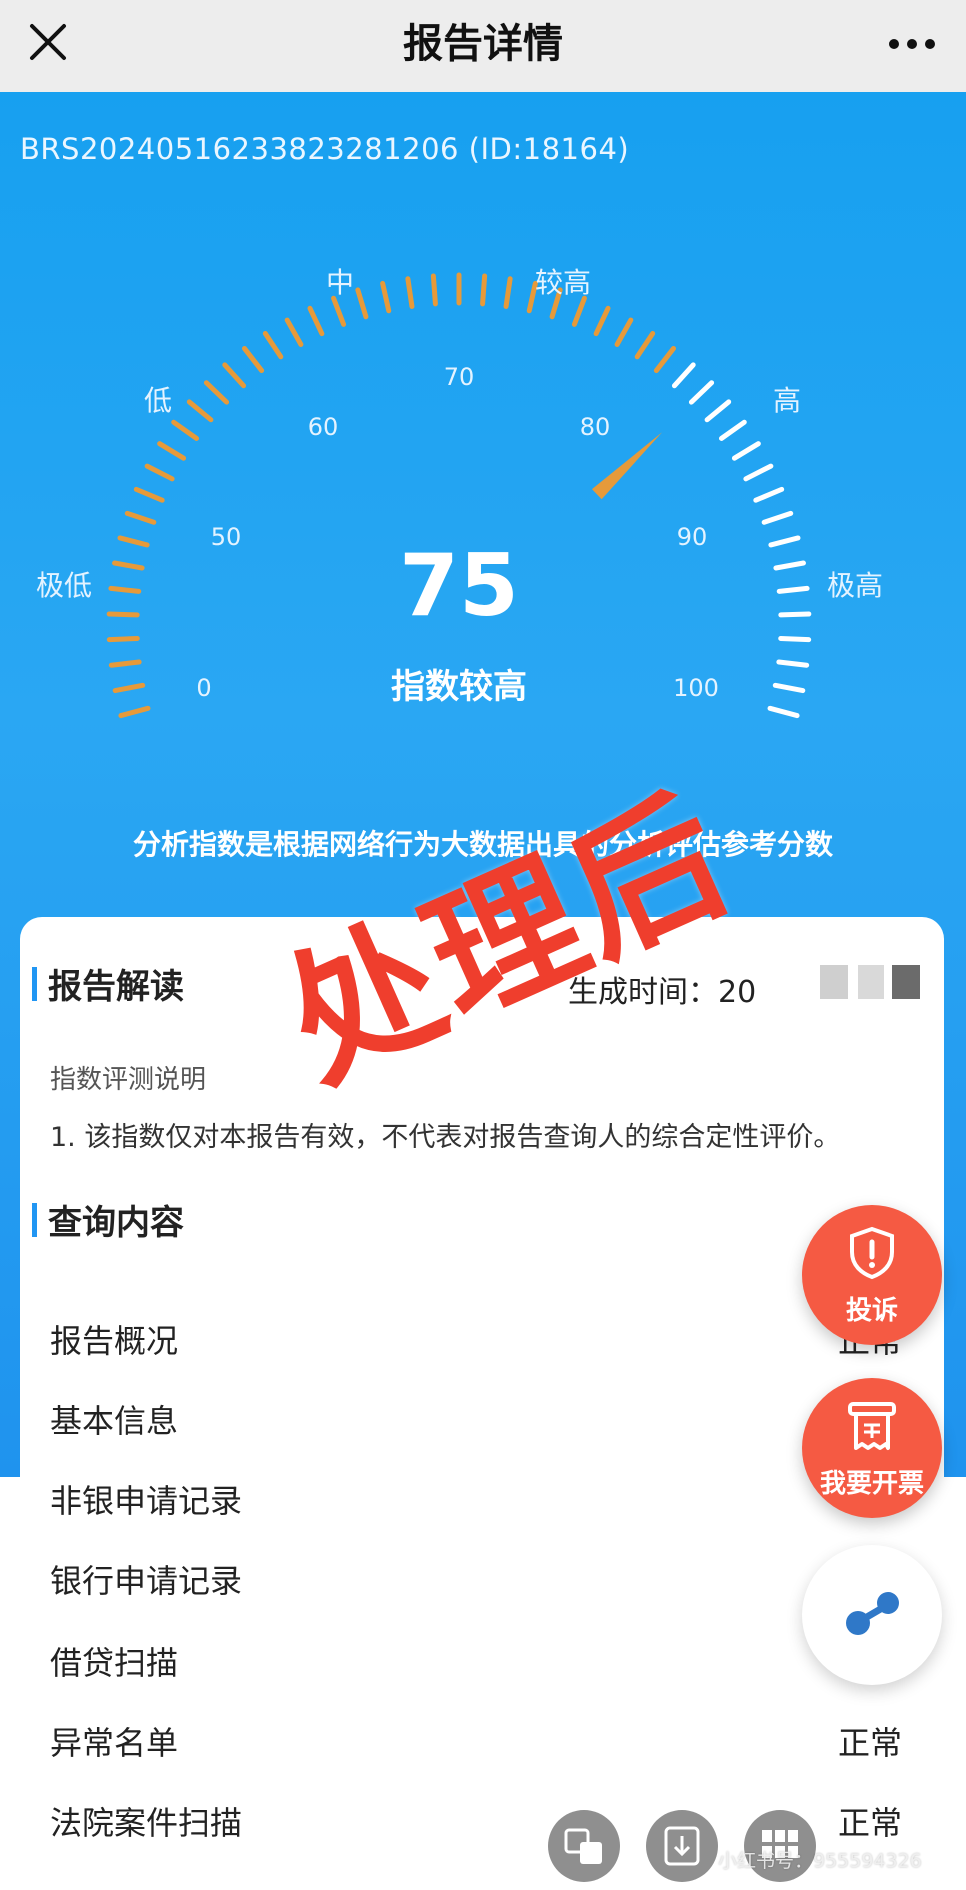 The image size is (966, 1890). I want to click on share-icon, so click(872, 1613).